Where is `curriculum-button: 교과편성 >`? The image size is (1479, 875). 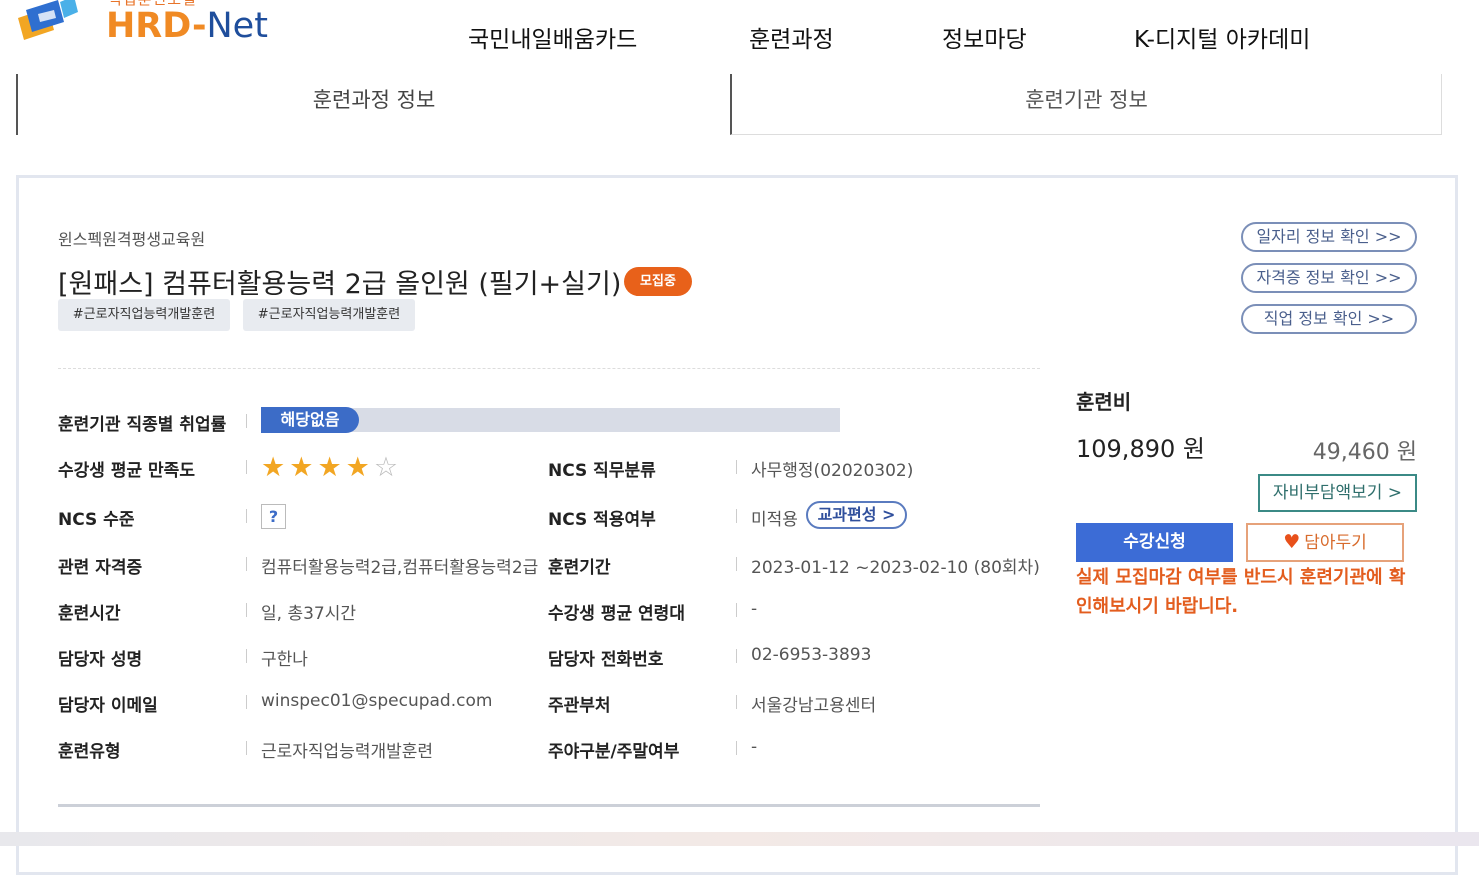
curriculum-button: 교과편성 > is located at coordinates (856, 515).